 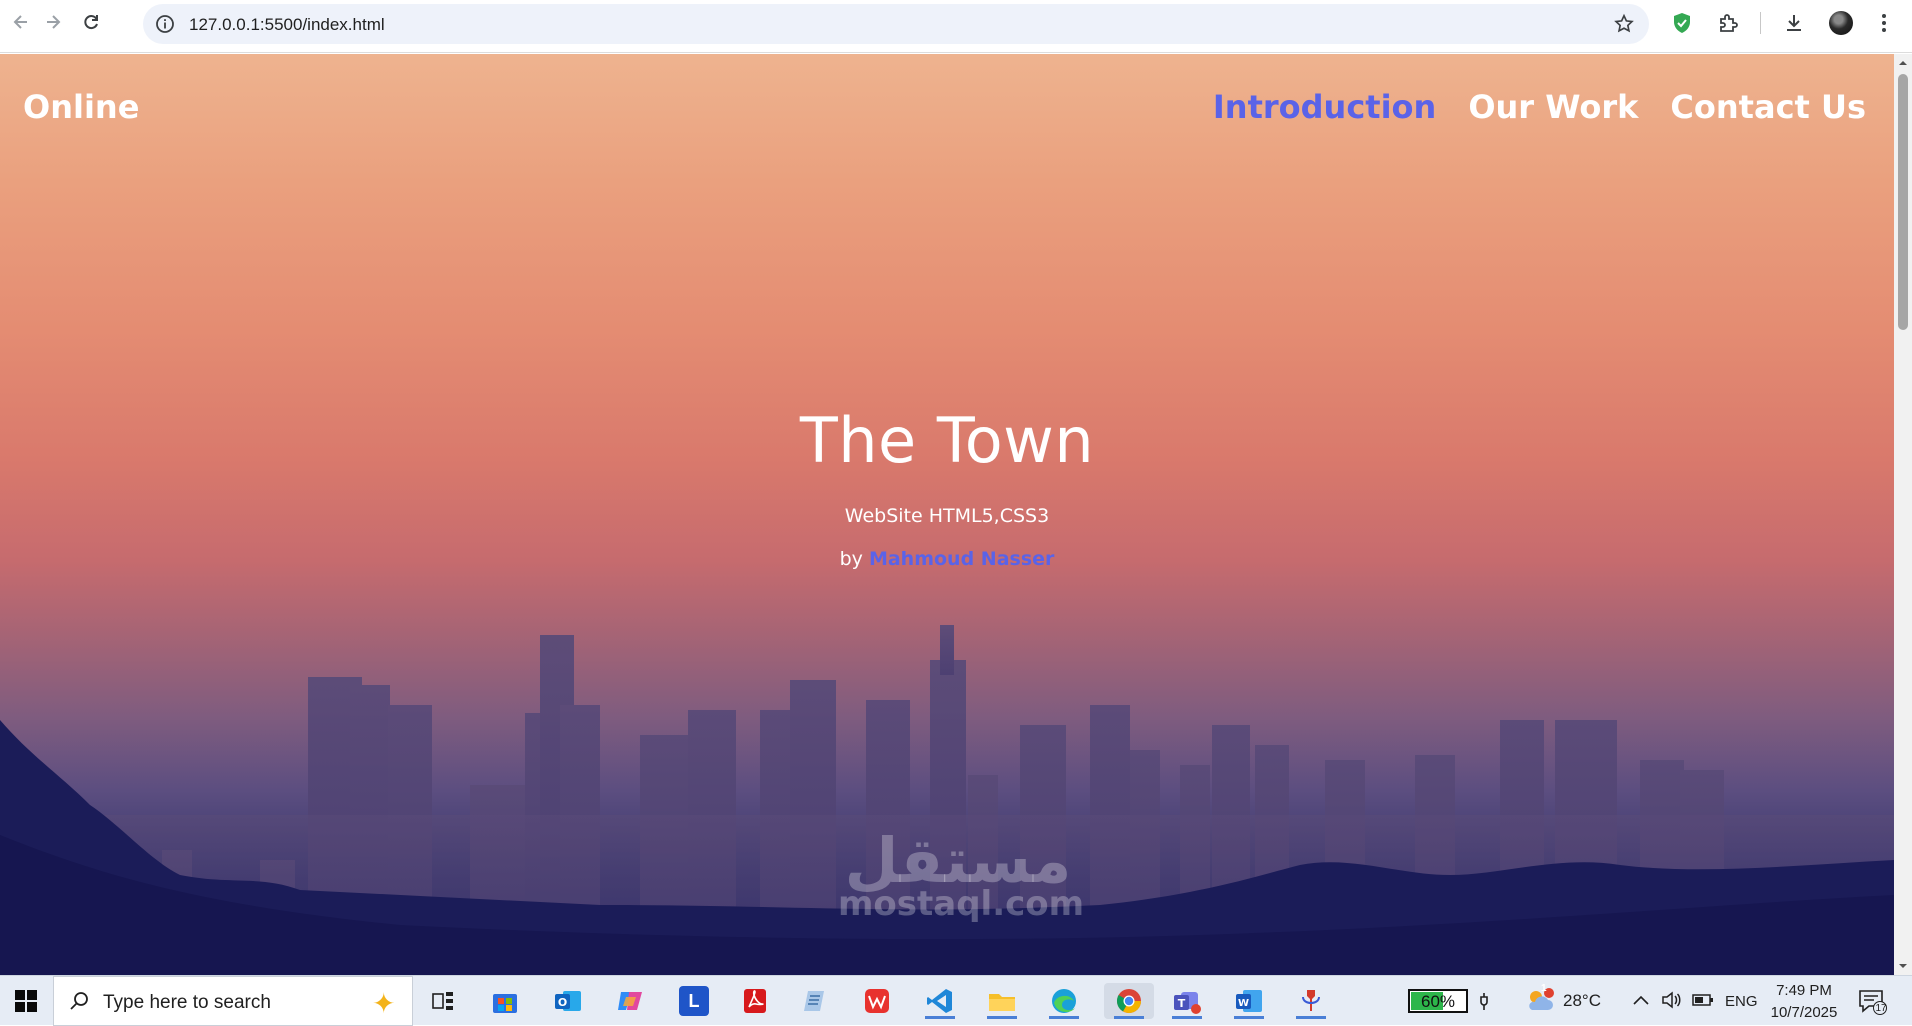 I want to click on language-indicator: ENG, so click(x=1741, y=1001).